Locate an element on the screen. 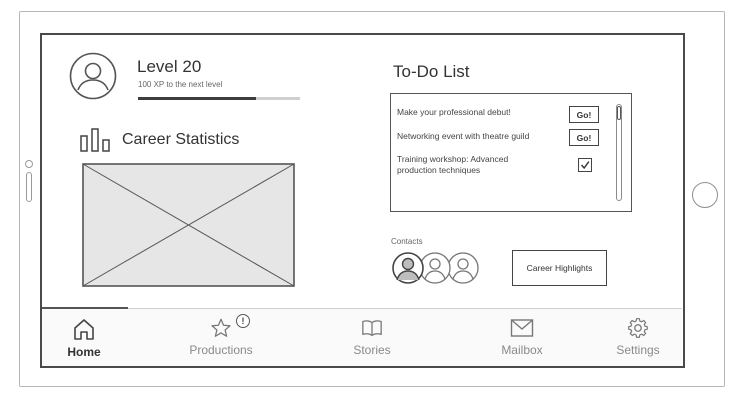 The image size is (742, 401). checkbox-checked-icon is located at coordinates (585, 165).